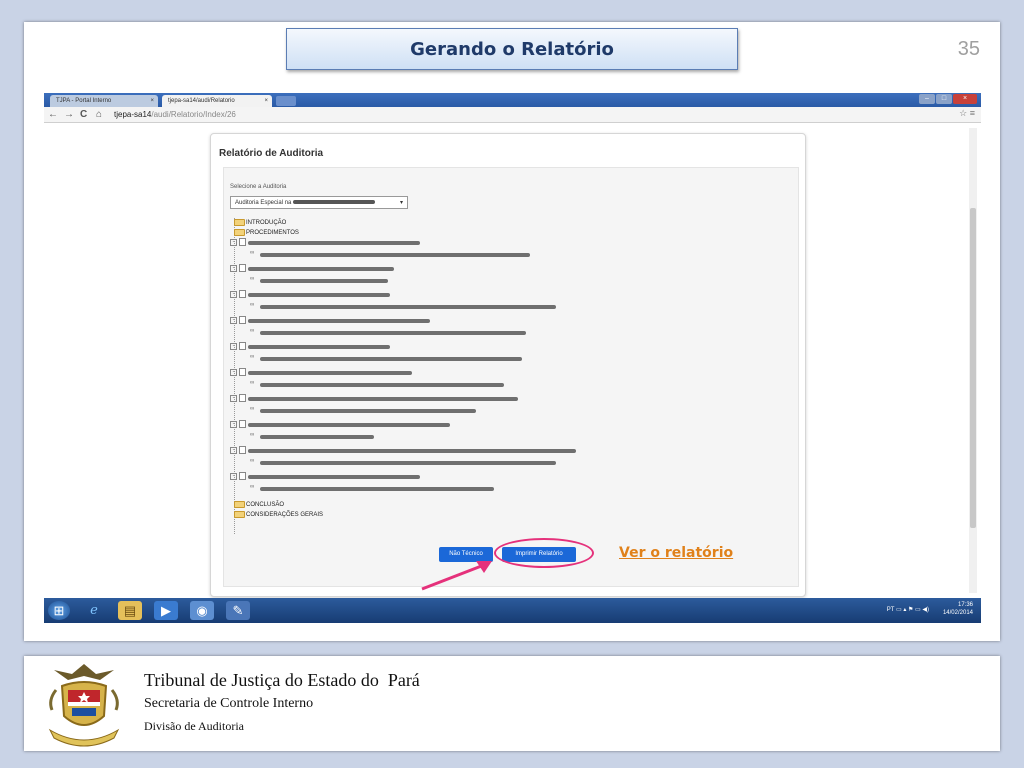  I want to click on window-controls: – □ ×, so click(948, 100).